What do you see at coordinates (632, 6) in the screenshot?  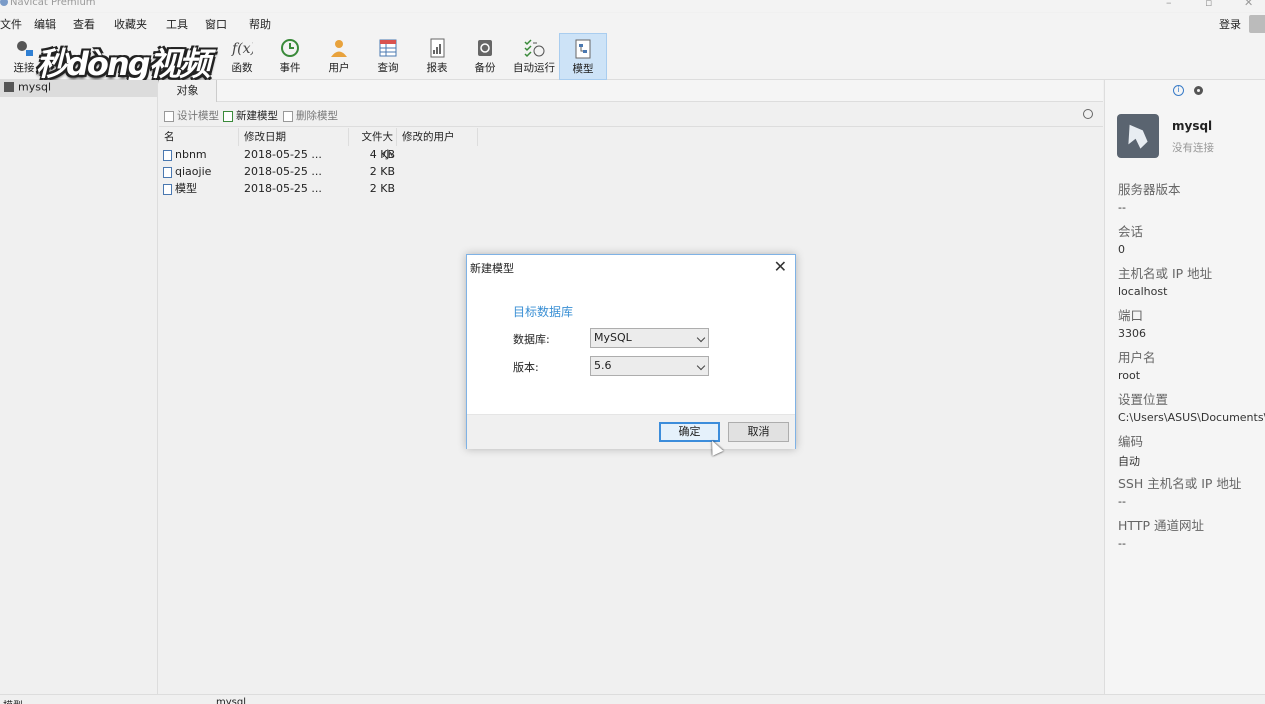 I see `title-bar: Navicat Premium – ▫ ✕` at bounding box center [632, 6].